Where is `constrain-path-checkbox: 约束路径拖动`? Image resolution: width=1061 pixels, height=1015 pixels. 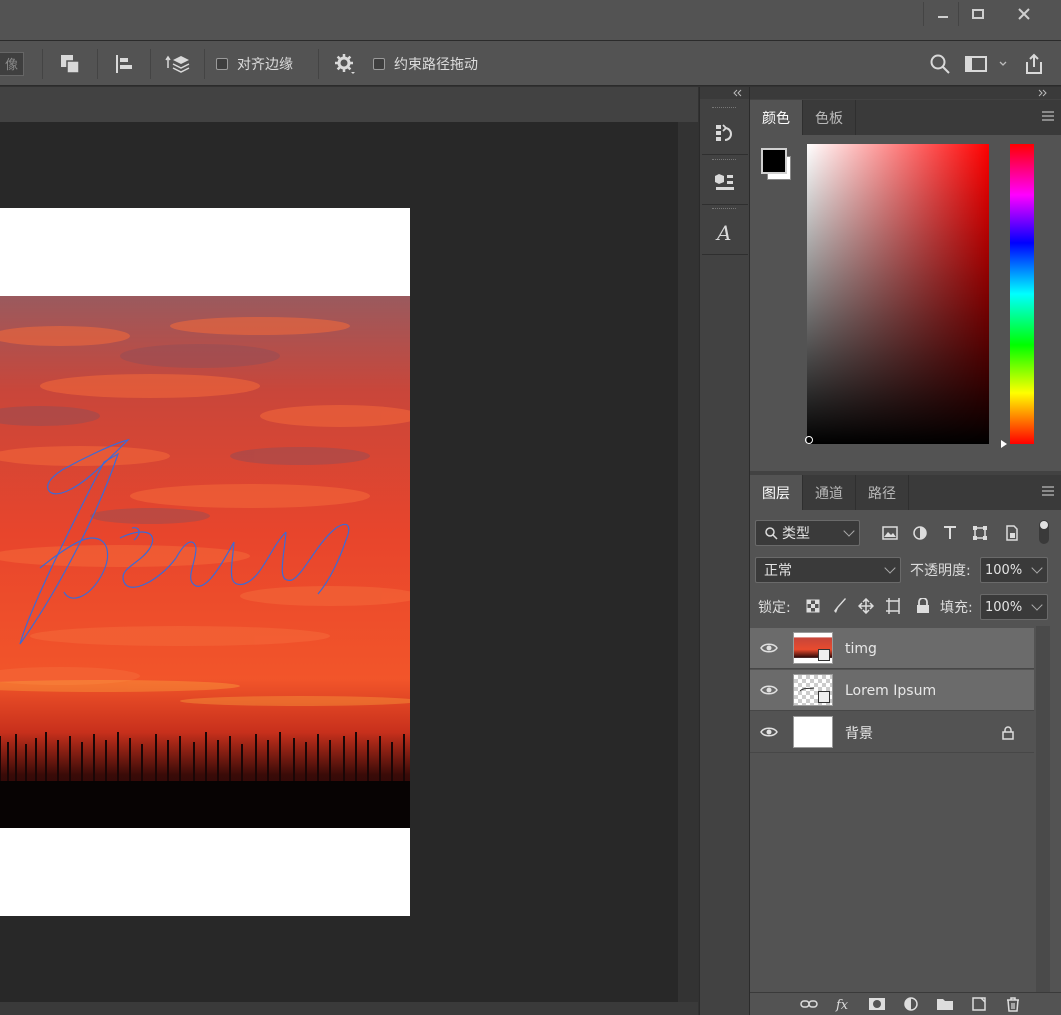
constrain-path-checkbox: 约束路径拖动 is located at coordinates (425, 63).